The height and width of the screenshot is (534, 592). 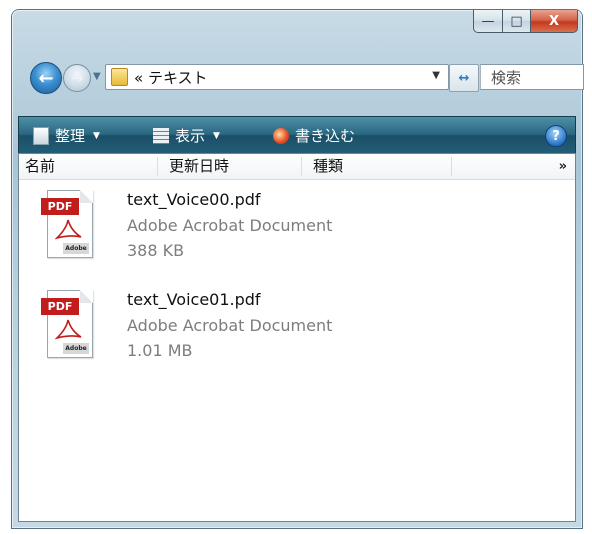 I want to click on minimize-button: —, so click(x=488, y=21).